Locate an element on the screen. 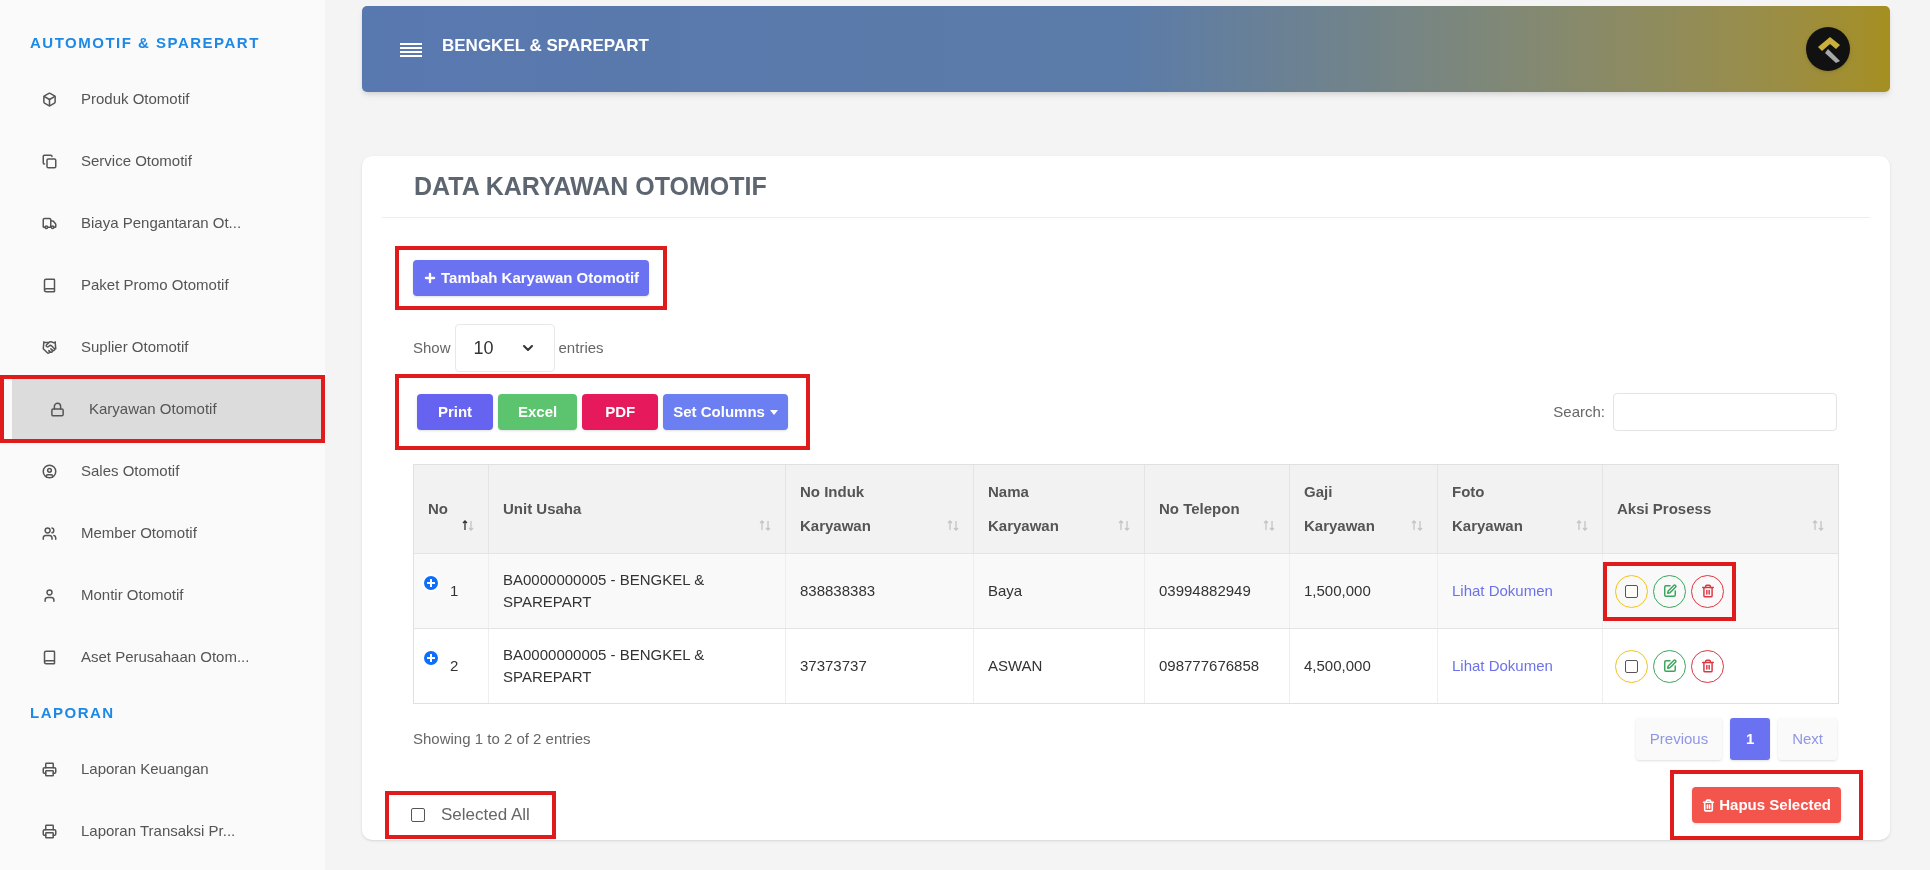  sidebar-item: Service Otomotif is located at coordinates (162, 161).